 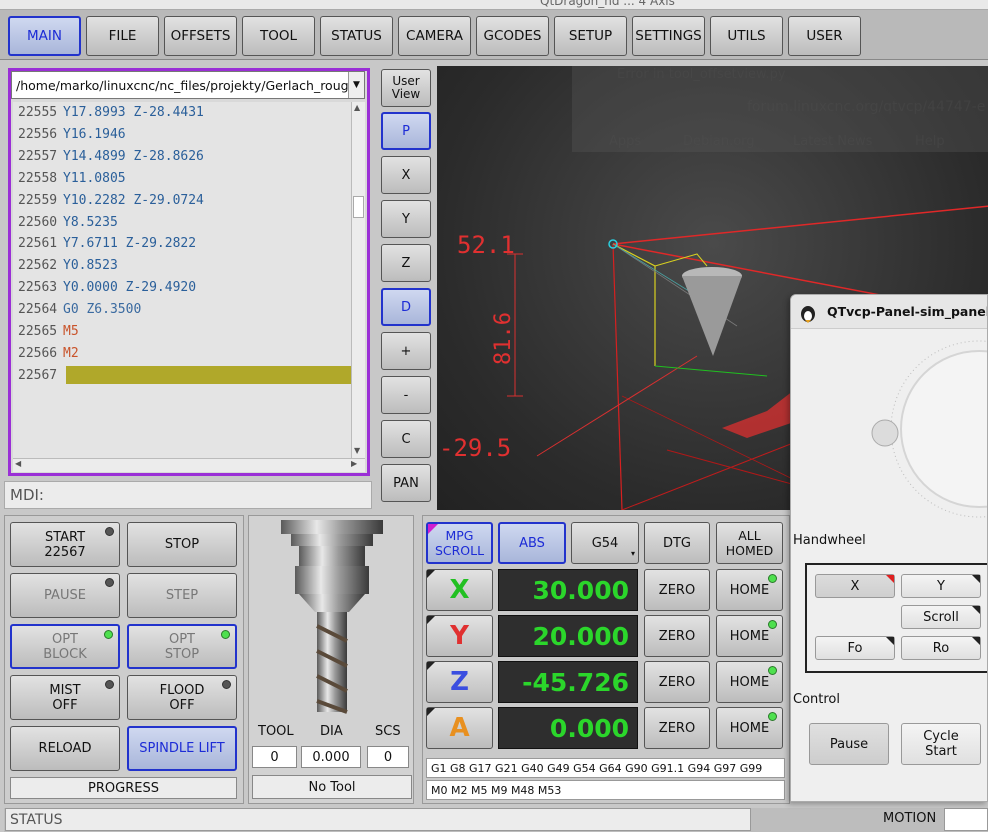 I want to click on gcode-line: 22567, so click(x=187, y=375).